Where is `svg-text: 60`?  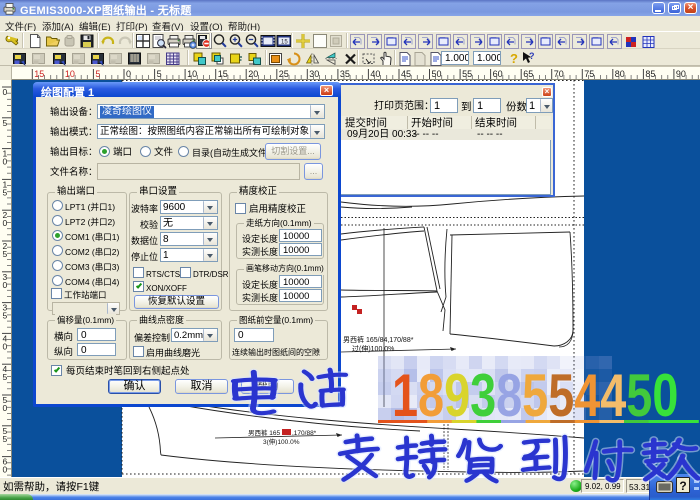 svg-text: 60 is located at coordinates (498, 74).